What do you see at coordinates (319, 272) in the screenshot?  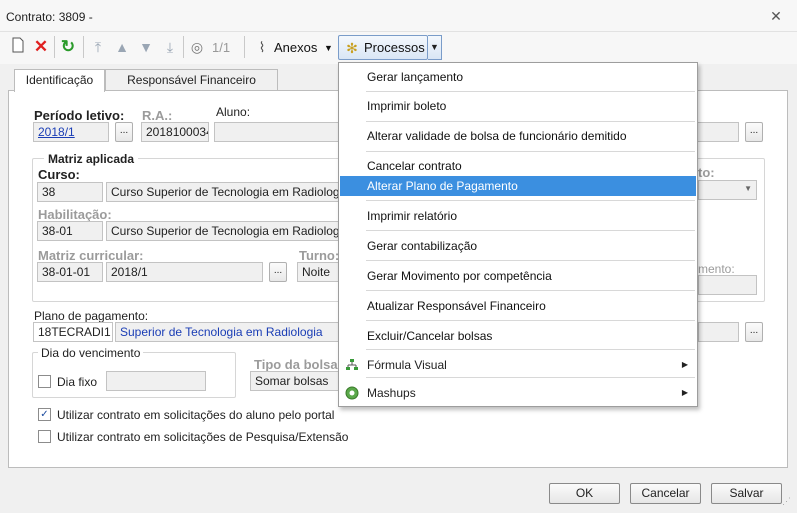 I see `turno-field: Noite` at bounding box center [319, 272].